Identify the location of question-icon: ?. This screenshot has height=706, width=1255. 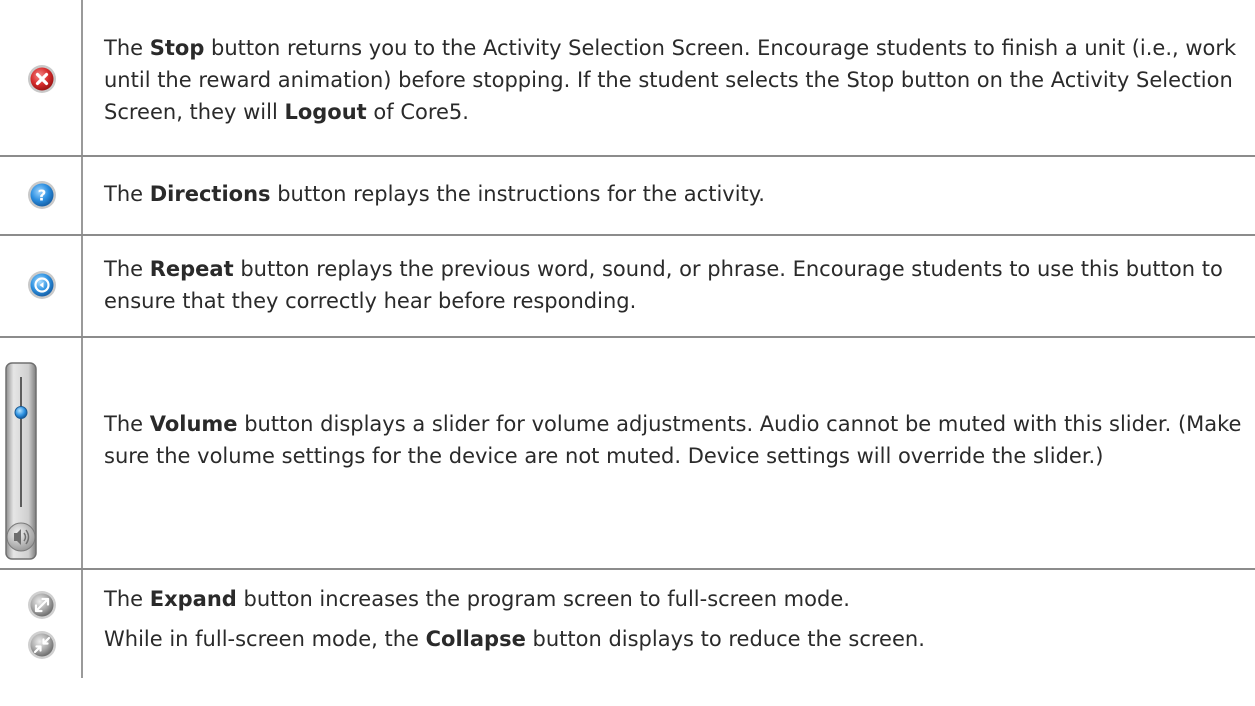
(42, 195).